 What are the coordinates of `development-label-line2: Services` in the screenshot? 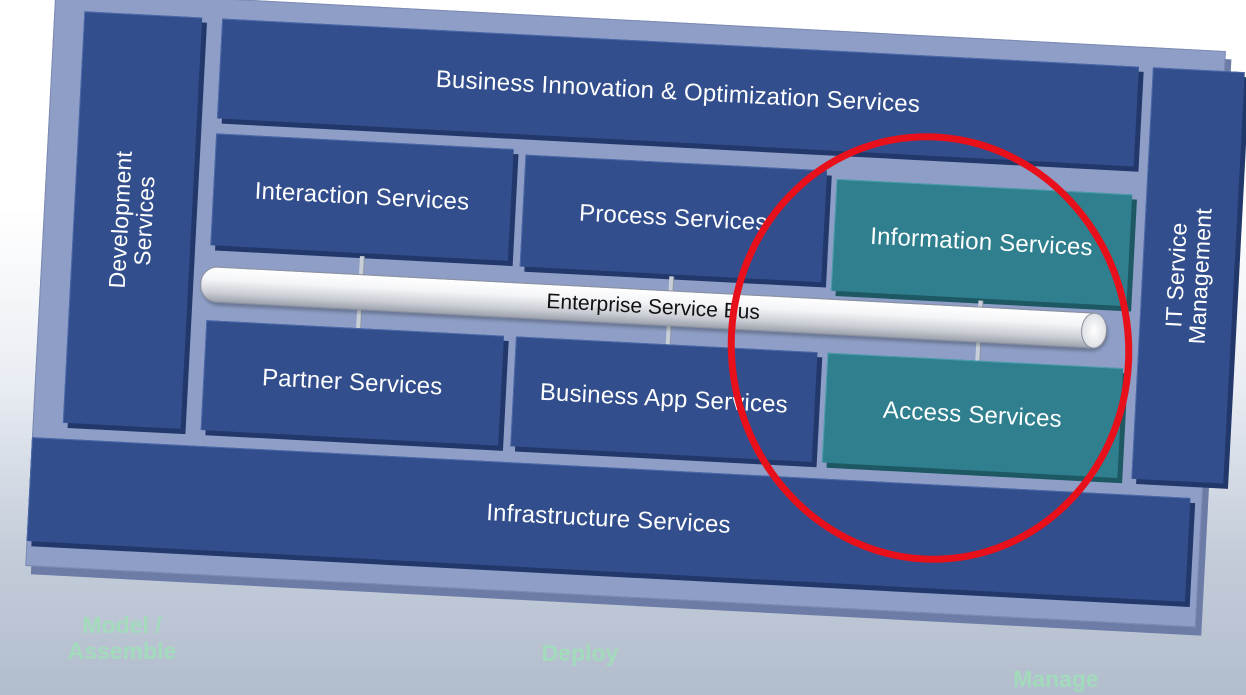 It's located at (144, 221).